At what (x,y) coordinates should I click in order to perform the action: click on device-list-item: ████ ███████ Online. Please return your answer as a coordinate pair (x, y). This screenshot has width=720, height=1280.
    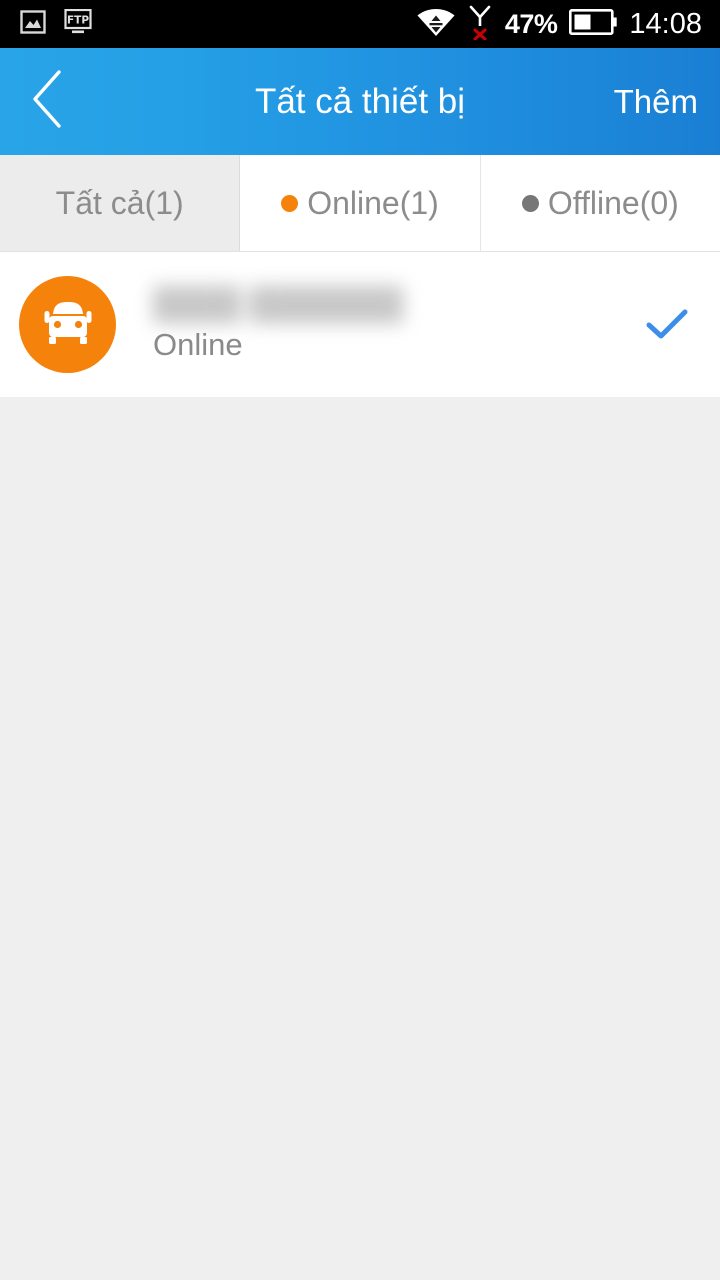
    Looking at the image, I should click on (360, 324).